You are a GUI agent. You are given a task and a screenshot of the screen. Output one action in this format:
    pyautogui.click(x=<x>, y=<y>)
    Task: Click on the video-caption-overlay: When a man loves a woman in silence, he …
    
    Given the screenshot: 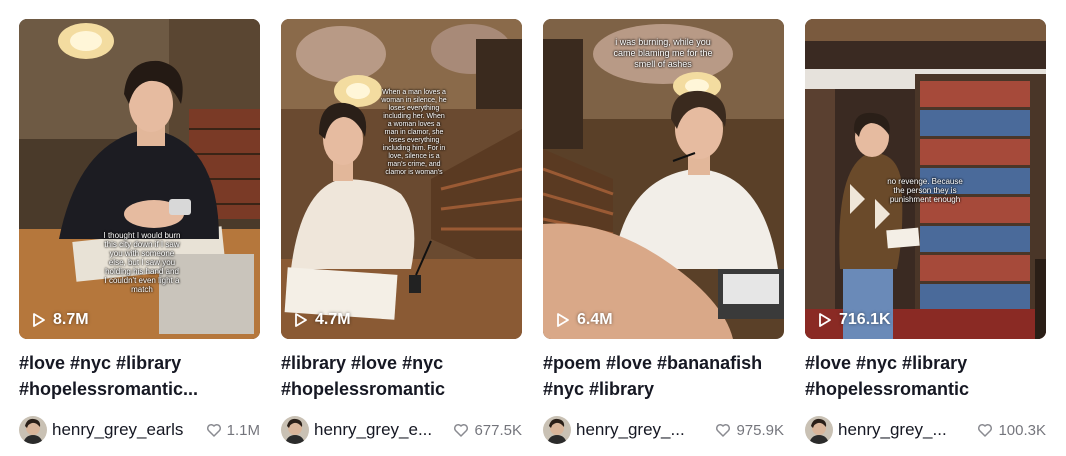 What is the action you would take?
    pyautogui.click(x=414, y=132)
    